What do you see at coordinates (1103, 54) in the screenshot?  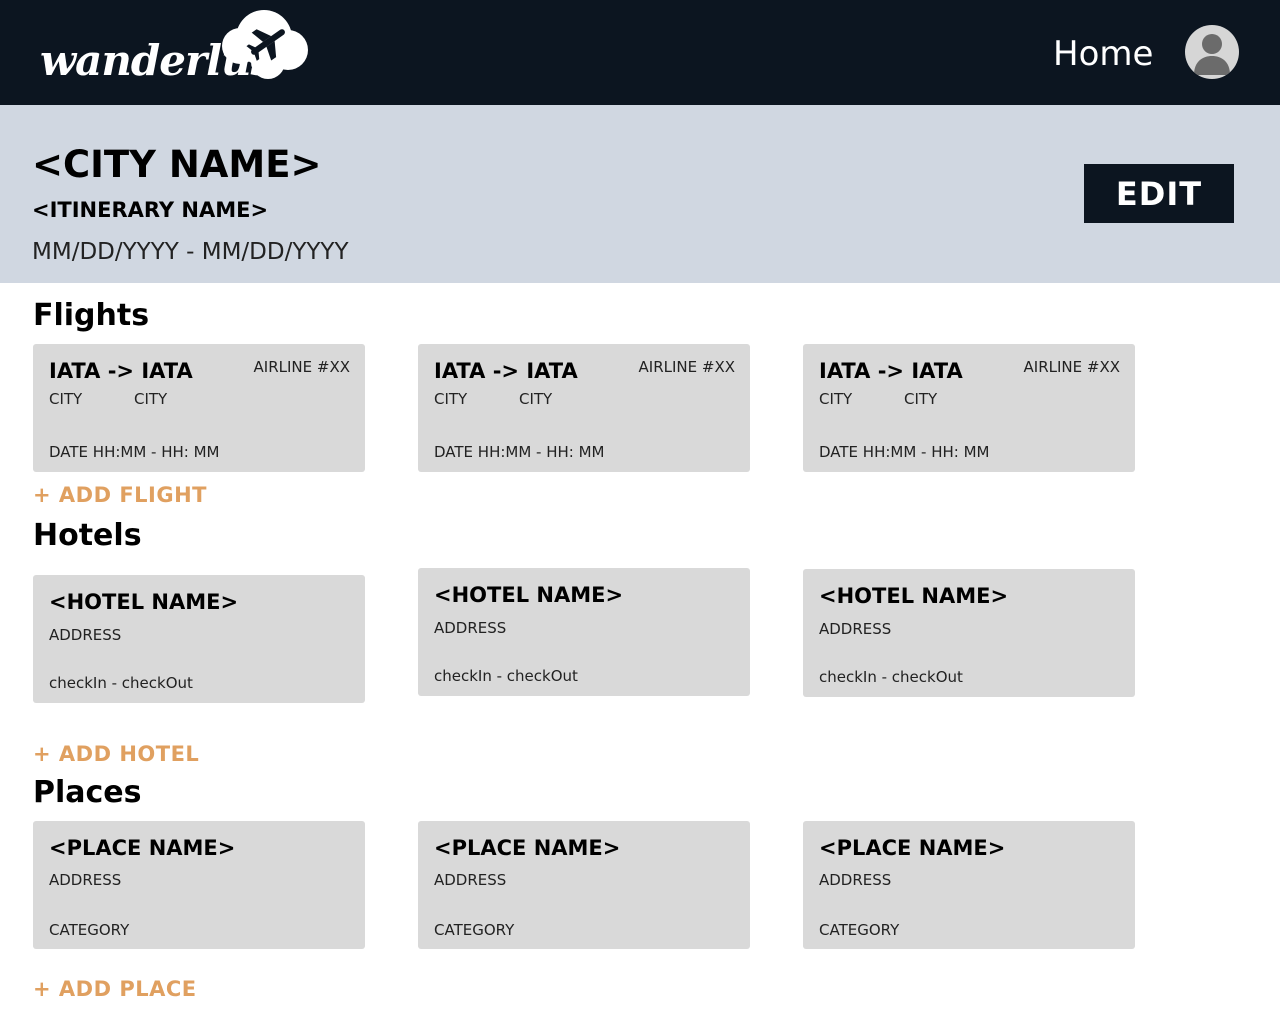 I see `nav-home-link: Home` at bounding box center [1103, 54].